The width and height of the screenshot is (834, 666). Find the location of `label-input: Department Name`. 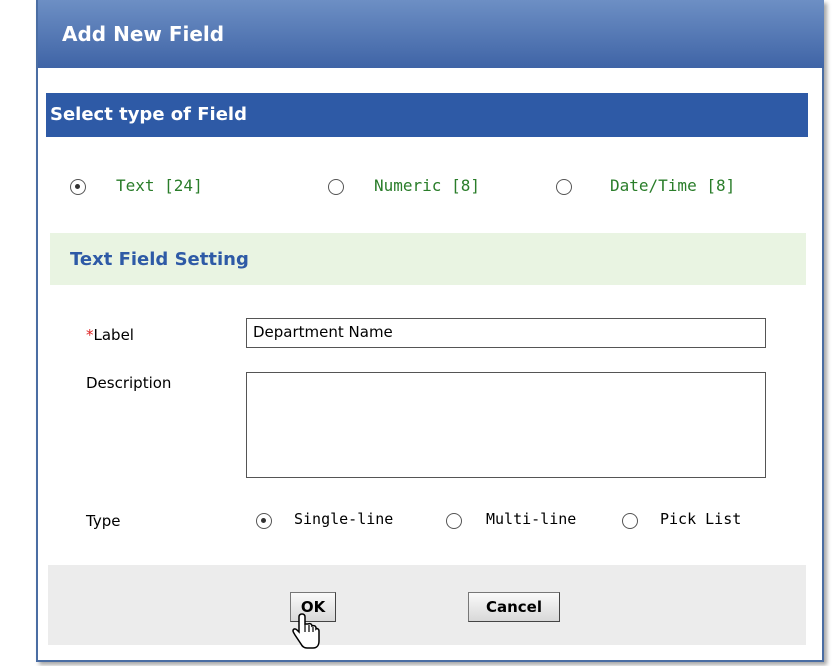

label-input: Department Name is located at coordinates (506, 333).